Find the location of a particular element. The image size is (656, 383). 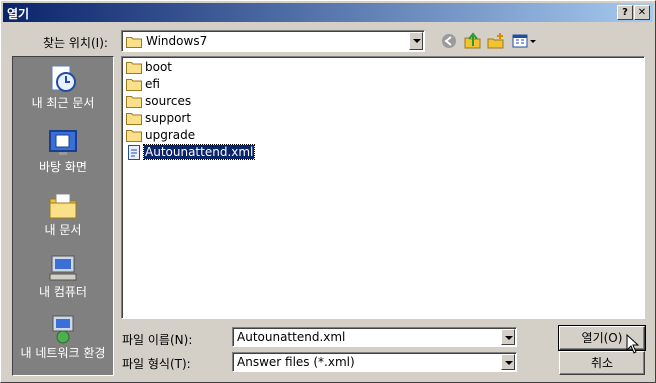

filetype-label: 파일 형식(T): is located at coordinates (156, 364).